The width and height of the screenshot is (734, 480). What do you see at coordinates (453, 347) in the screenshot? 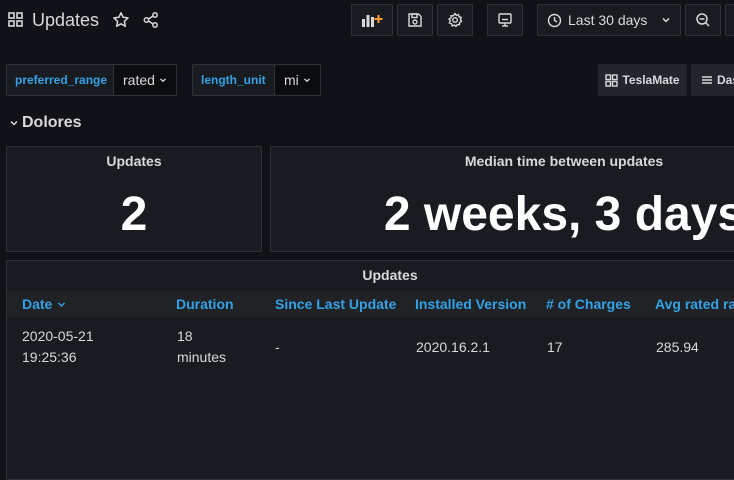
I see `cell-installed-version: 2020.16.2.1` at bounding box center [453, 347].